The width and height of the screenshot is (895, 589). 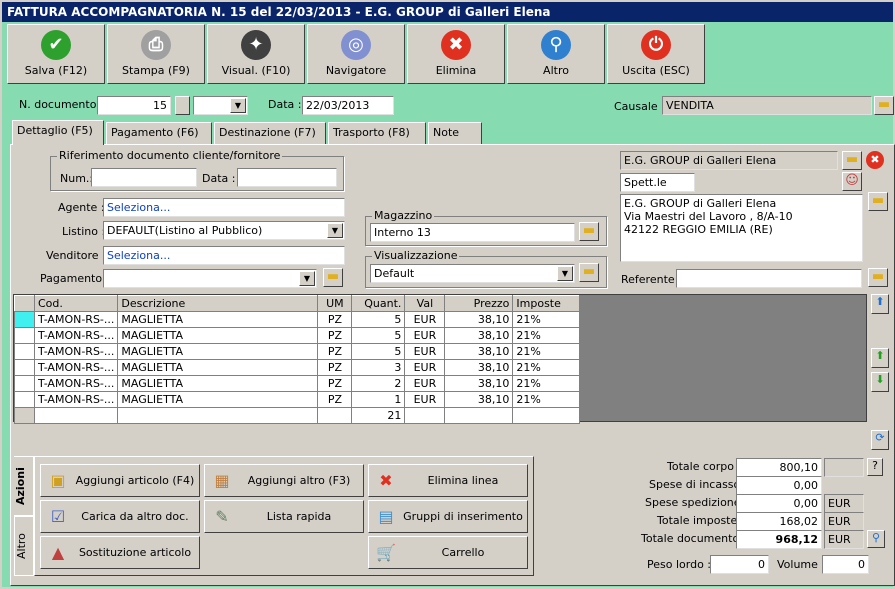 I want to click on volume-field: 0, so click(x=845, y=564).